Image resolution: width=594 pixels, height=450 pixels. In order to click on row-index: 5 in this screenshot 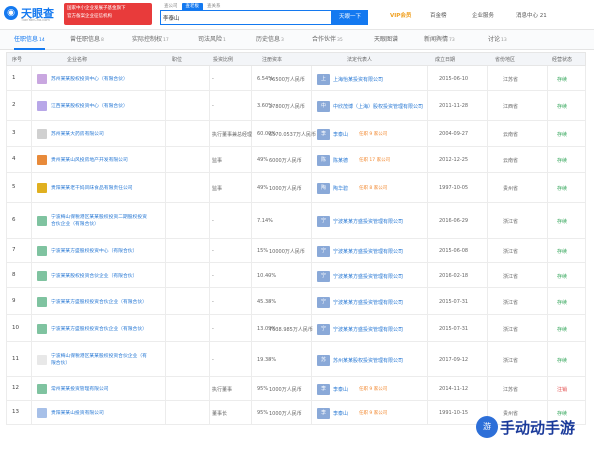, I will do `click(14, 187)`.